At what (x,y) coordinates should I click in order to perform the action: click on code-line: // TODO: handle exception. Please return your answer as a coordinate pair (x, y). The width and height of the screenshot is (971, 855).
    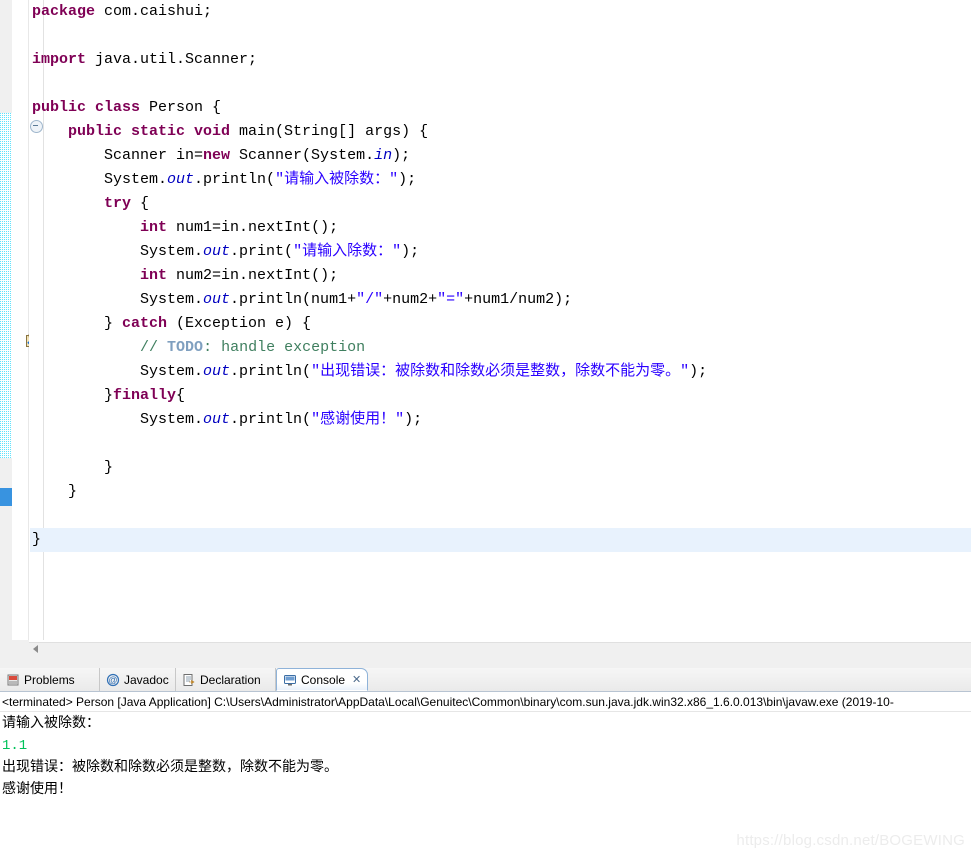
    Looking at the image, I should click on (500, 348).